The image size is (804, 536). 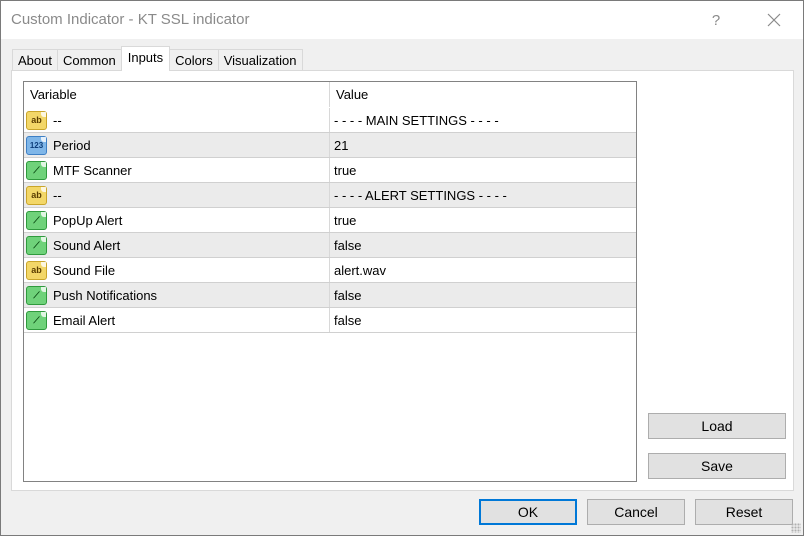 I want to click on help-icon: ?, so click(x=716, y=20).